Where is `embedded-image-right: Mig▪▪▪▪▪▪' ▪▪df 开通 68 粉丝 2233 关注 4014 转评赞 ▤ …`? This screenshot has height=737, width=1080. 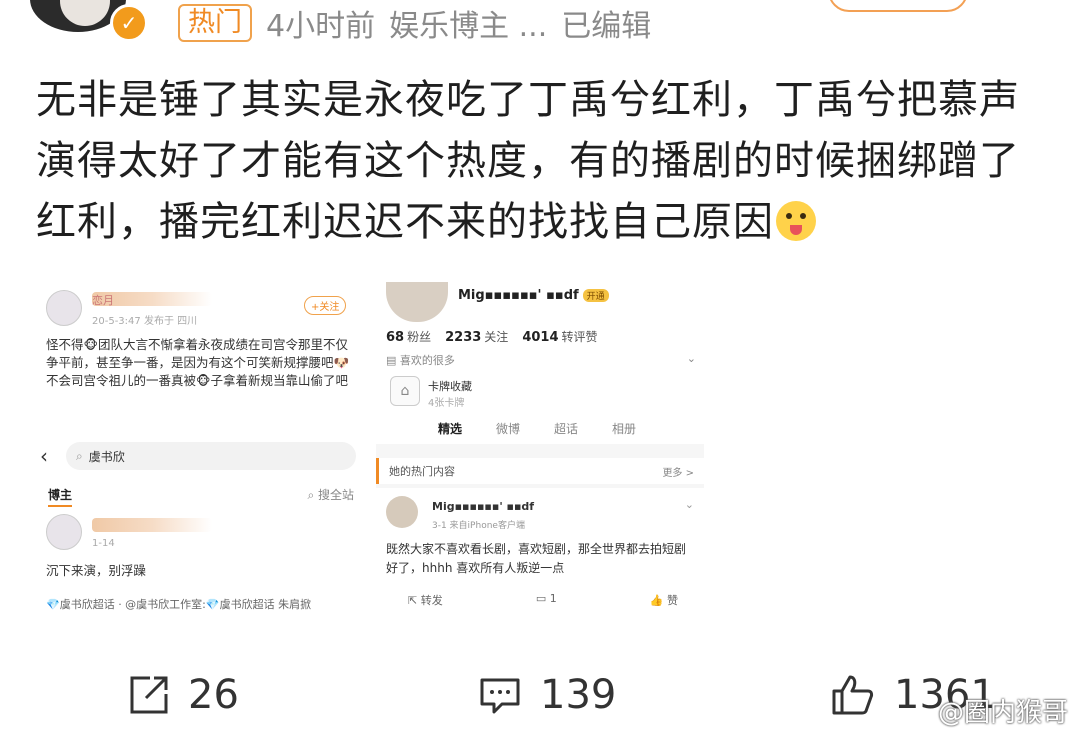
embedded-image-right: Mig▪▪▪▪▪▪' ▪▪df 开通 68 粉丝 2233 关注 4014 转评赞 ▤ … is located at coordinates (540, 451).